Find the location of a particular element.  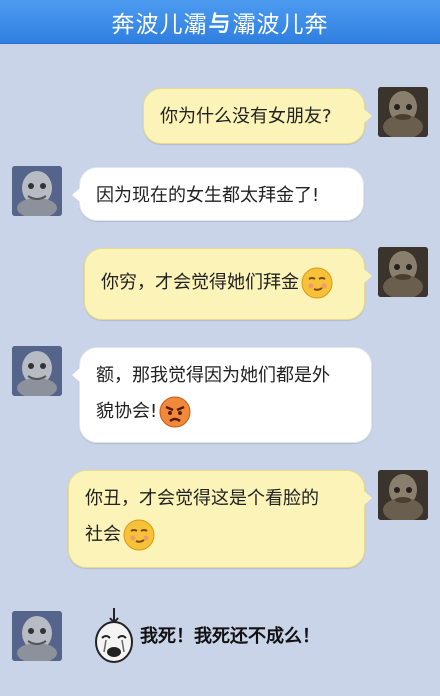

chat-title-bar: 奔波儿灞 与 灞波儿奔 is located at coordinates (220, 22).